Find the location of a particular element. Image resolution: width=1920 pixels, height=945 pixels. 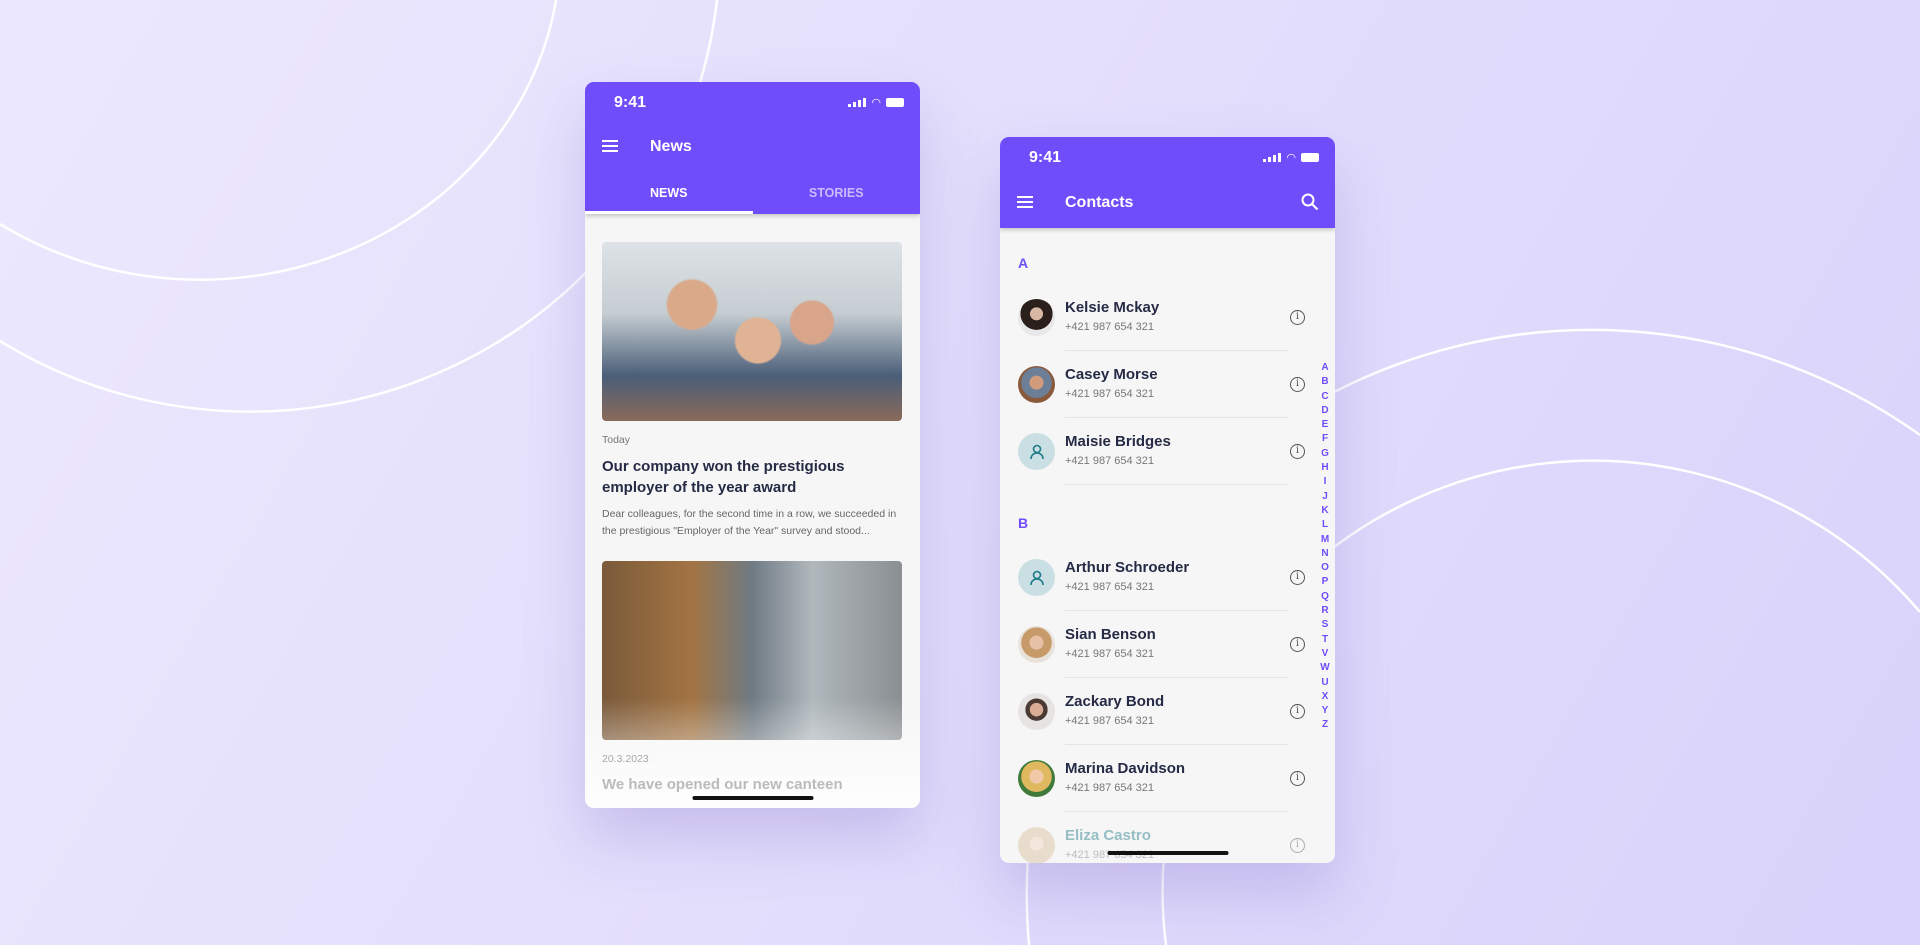

article-title: We have opened our new canteen is located at coordinates (752, 784).